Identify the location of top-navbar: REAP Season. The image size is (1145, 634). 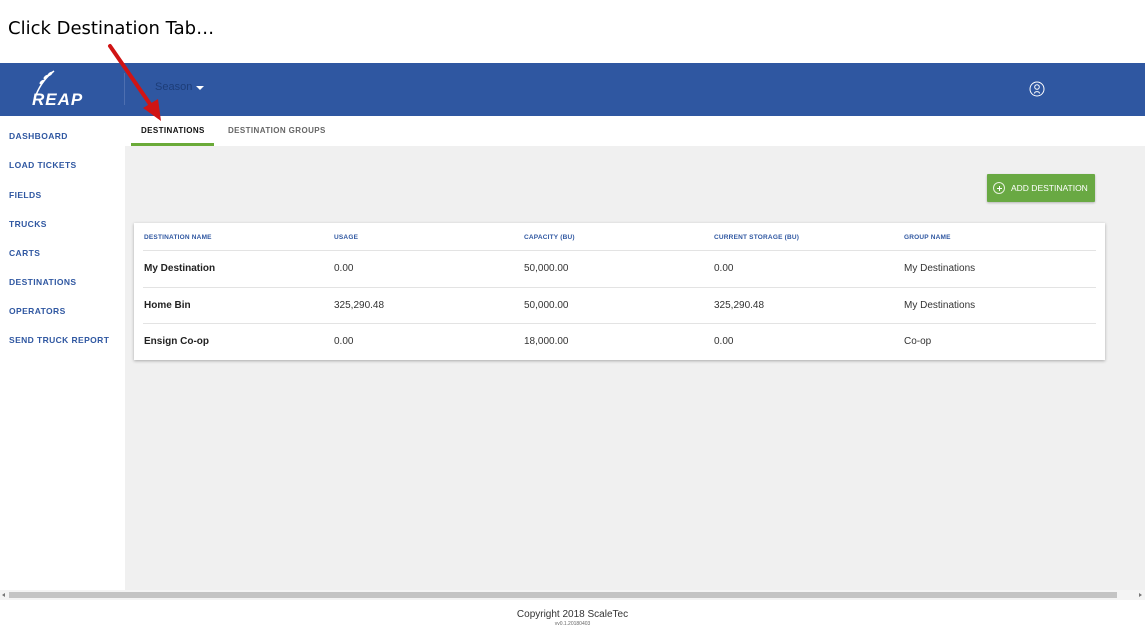
(572, 89).